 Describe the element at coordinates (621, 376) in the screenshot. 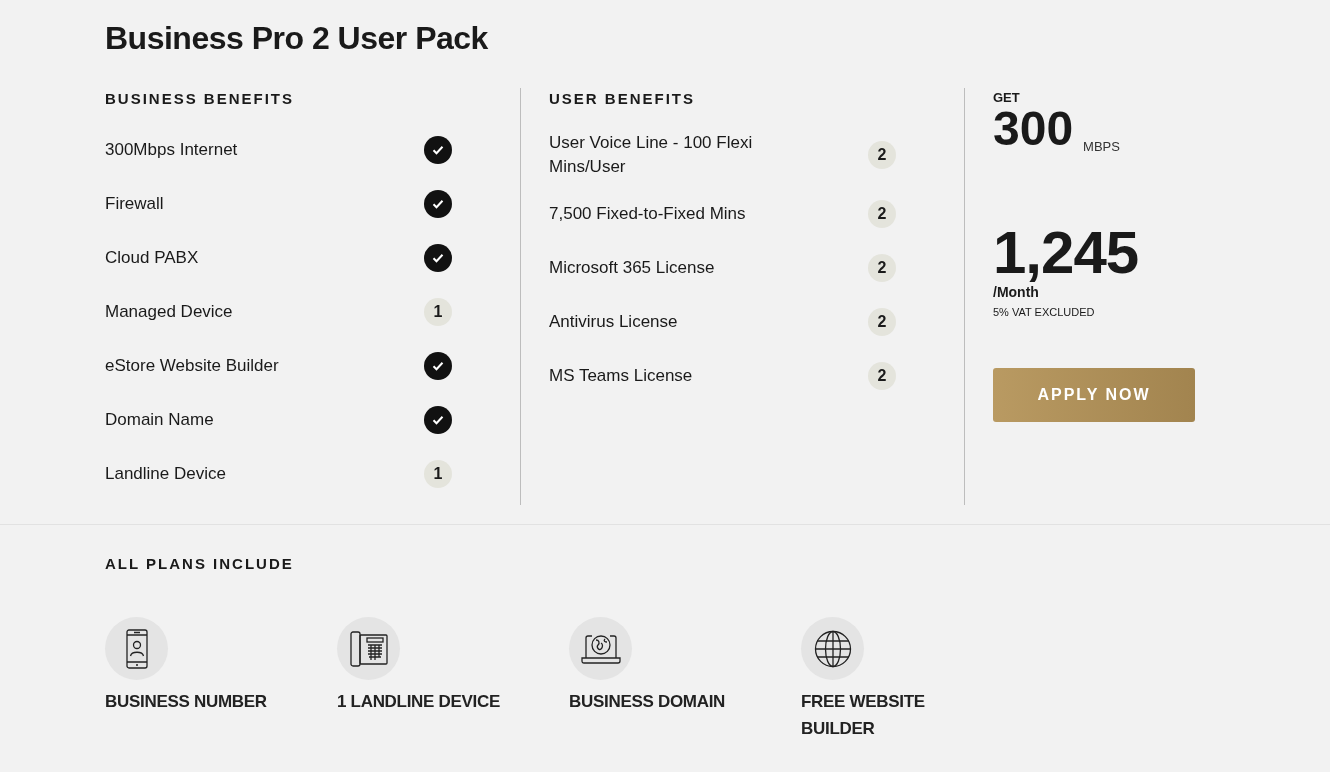

I see `benefit-label: MS Teams License` at that location.